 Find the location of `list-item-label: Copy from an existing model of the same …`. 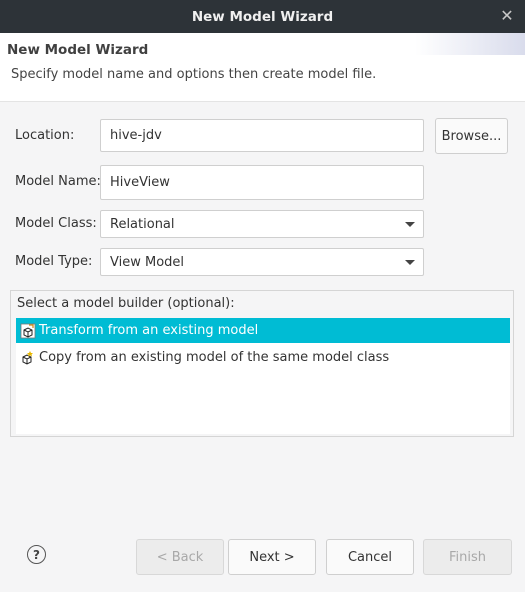

list-item-label: Copy from an existing model of the same … is located at coordinates (214, 357).